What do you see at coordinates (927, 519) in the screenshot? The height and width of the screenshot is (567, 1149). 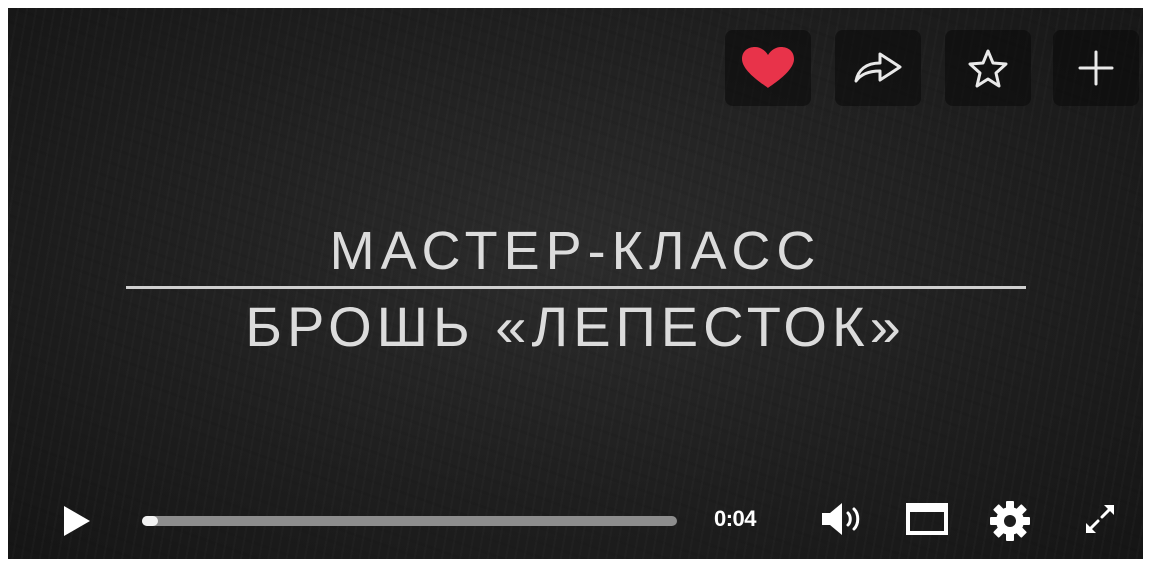 I see `window-icon` at bounding box center [927, 519].